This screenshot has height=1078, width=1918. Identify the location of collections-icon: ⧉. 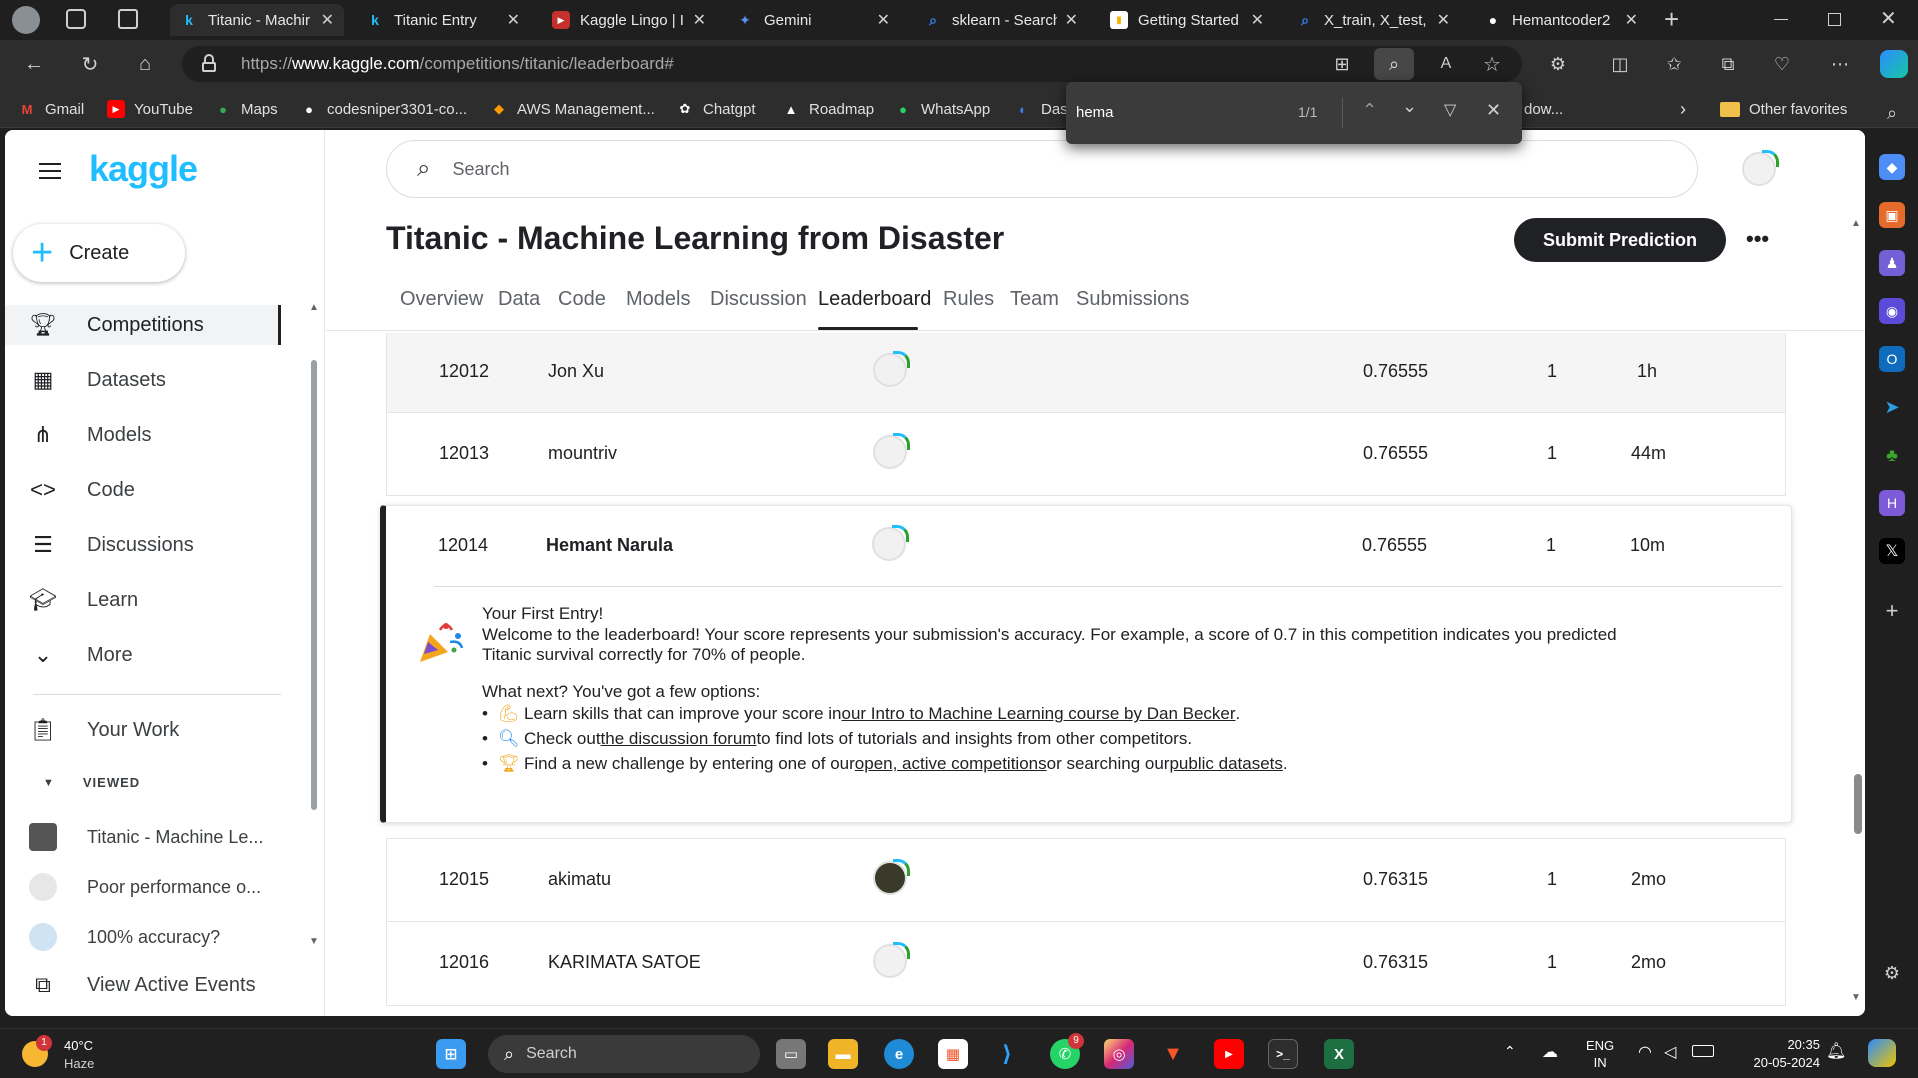
(1728, 64).